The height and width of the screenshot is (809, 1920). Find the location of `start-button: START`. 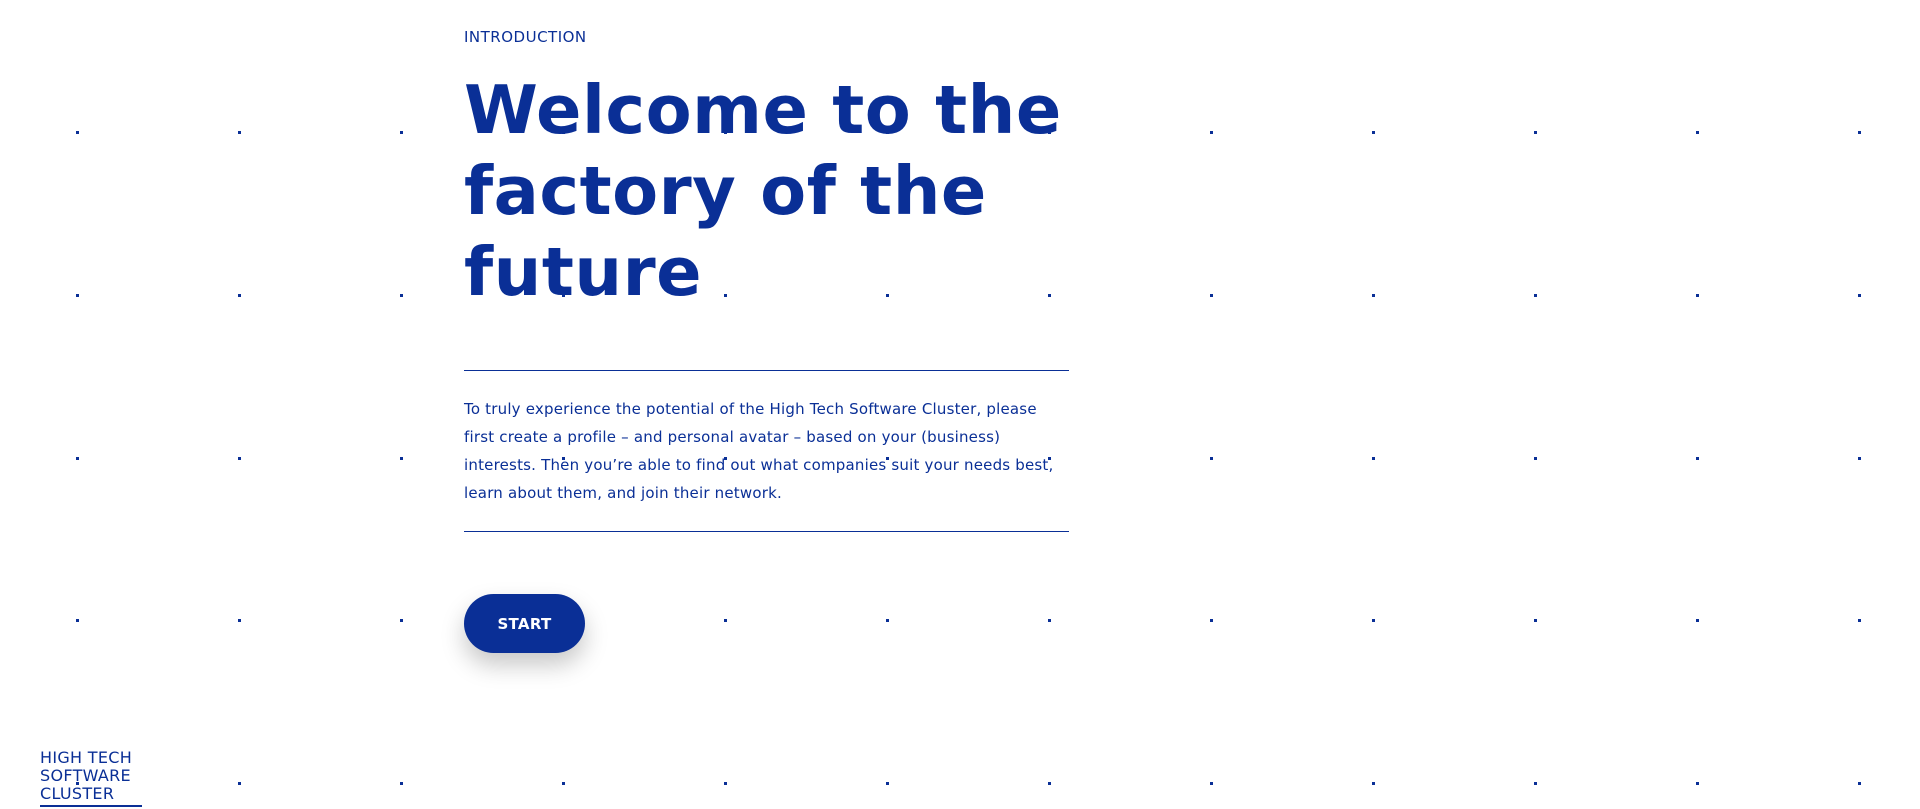

start-button: START is located at coordinates (524, 623).